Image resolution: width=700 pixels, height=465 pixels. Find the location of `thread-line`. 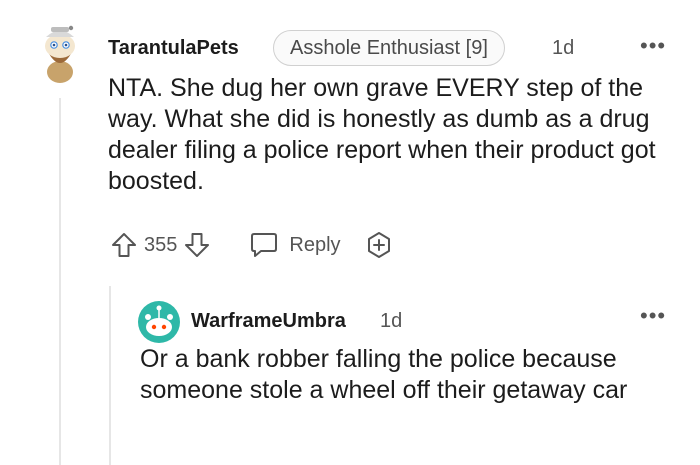

thread-line is located at coordinates (60, 281).